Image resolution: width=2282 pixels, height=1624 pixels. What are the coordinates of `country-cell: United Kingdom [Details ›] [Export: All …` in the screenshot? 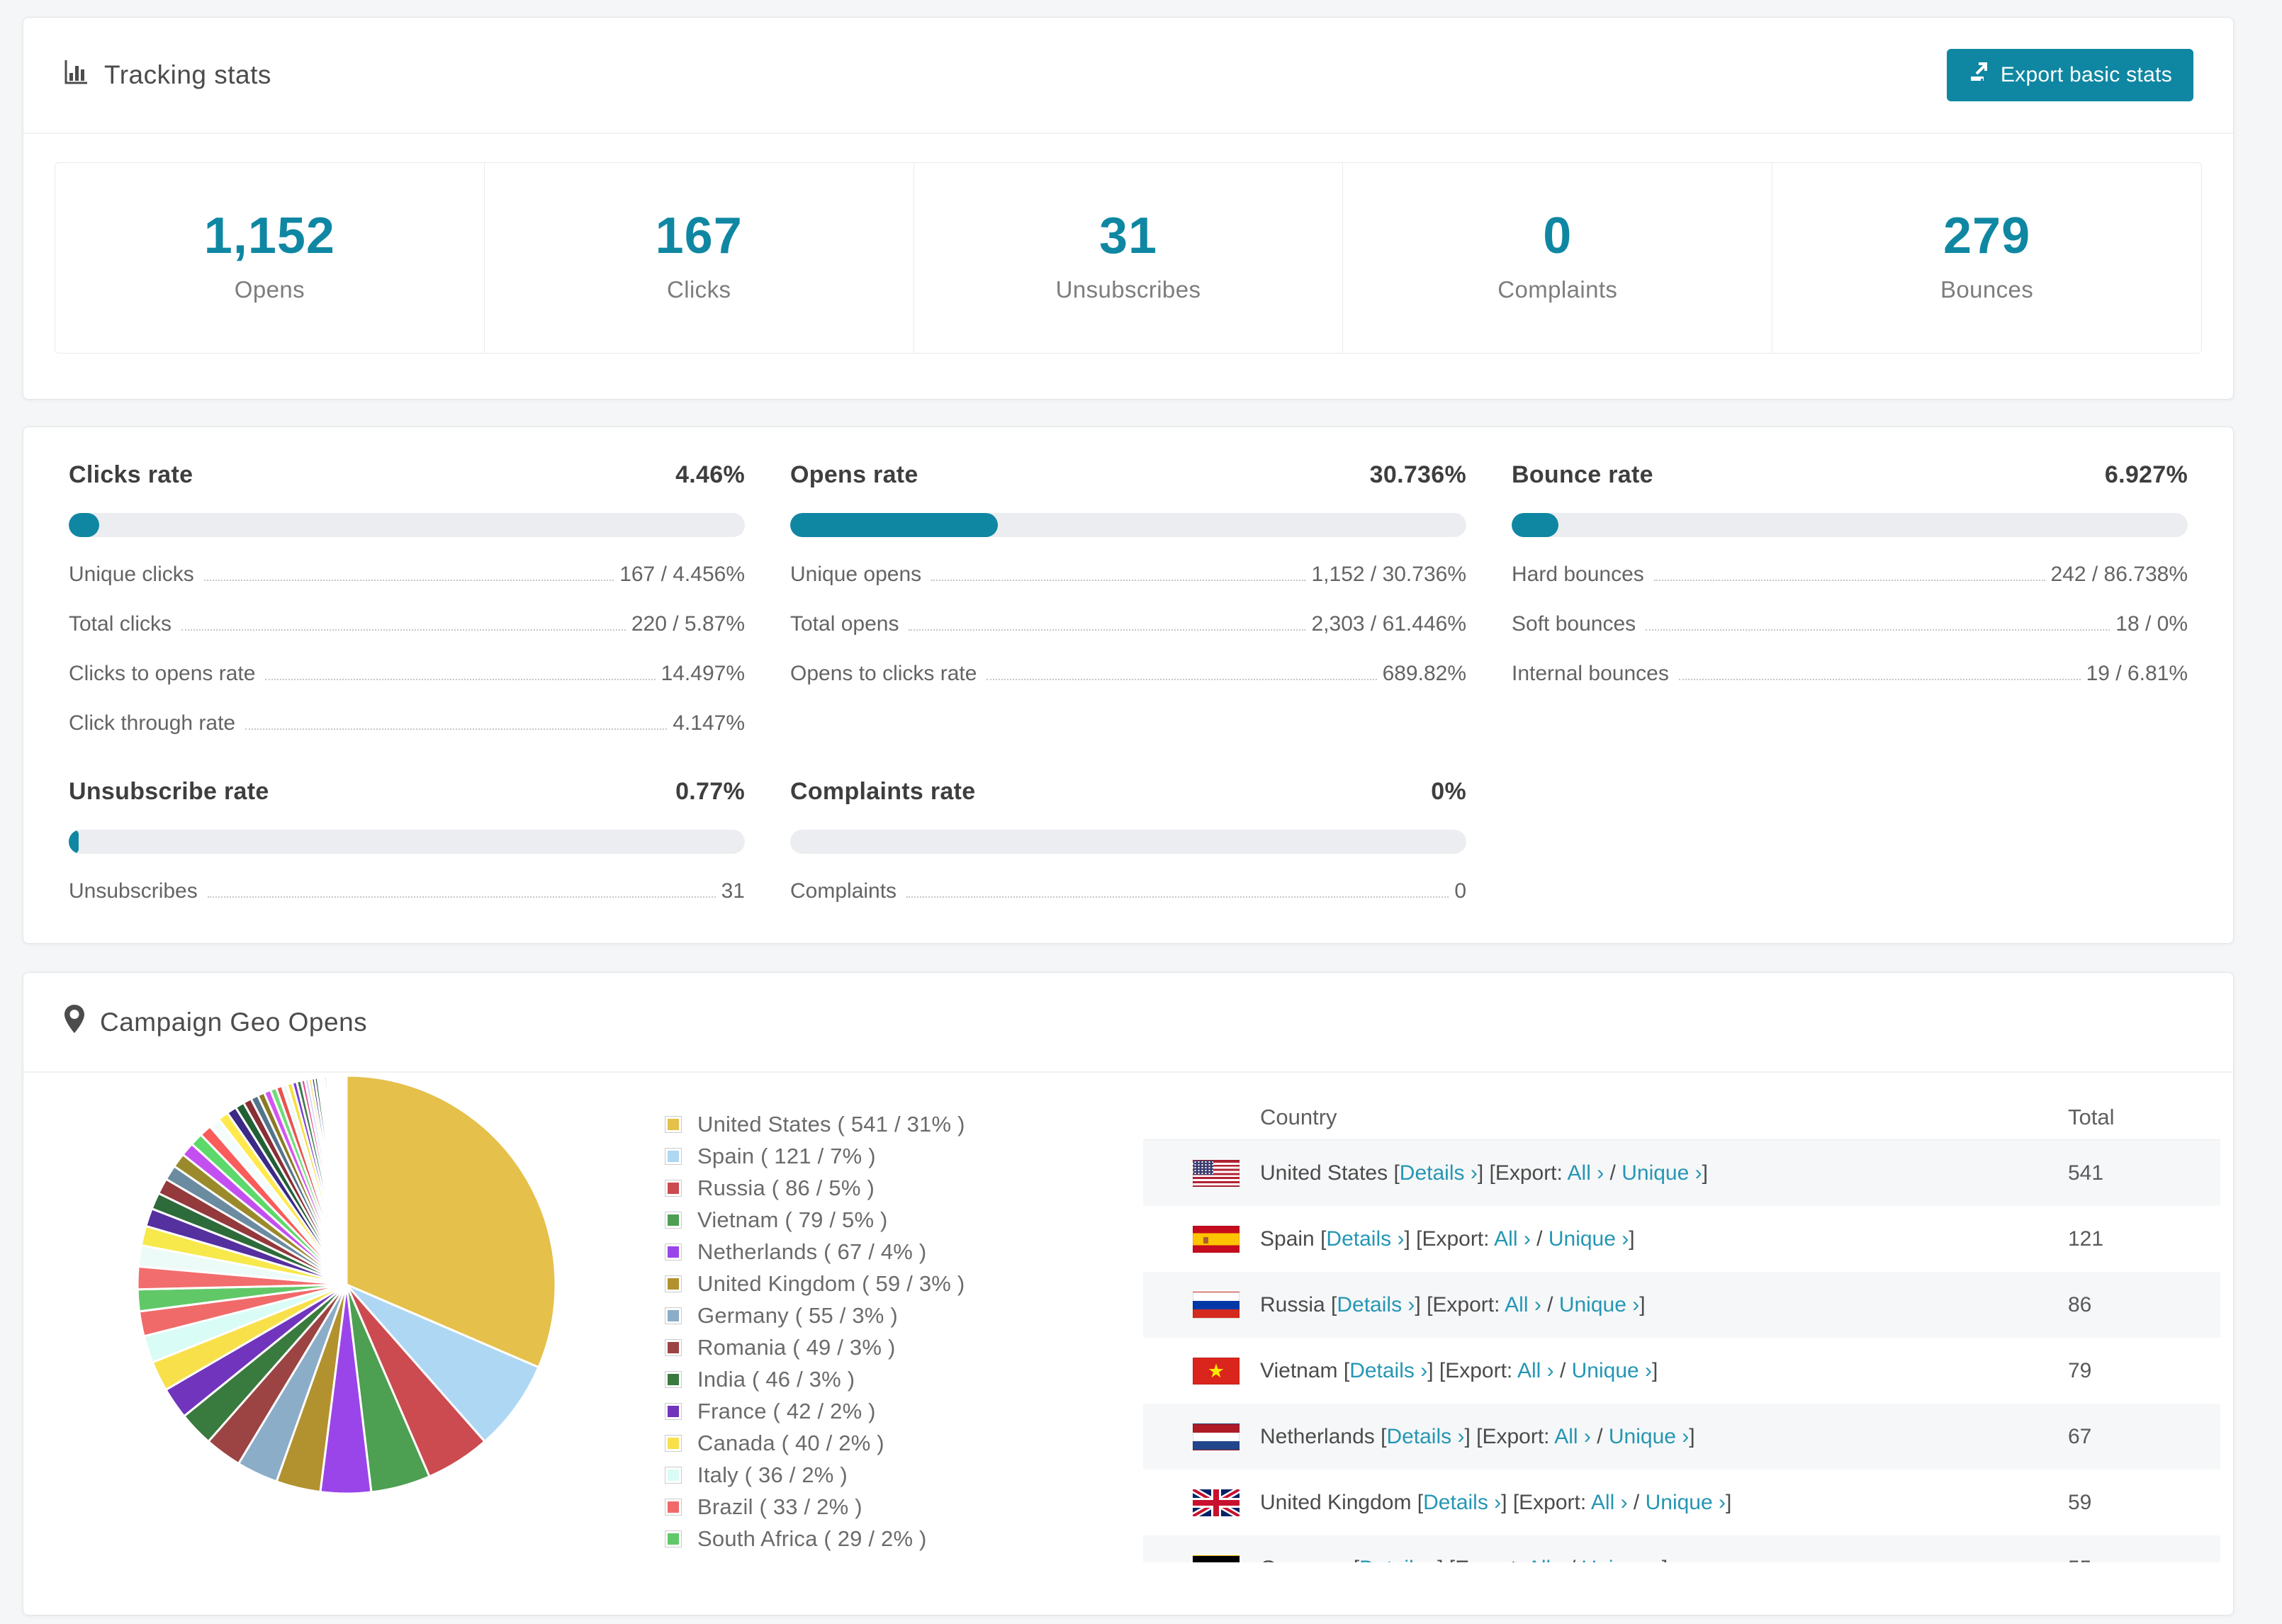 It's located at (1495, 1503).